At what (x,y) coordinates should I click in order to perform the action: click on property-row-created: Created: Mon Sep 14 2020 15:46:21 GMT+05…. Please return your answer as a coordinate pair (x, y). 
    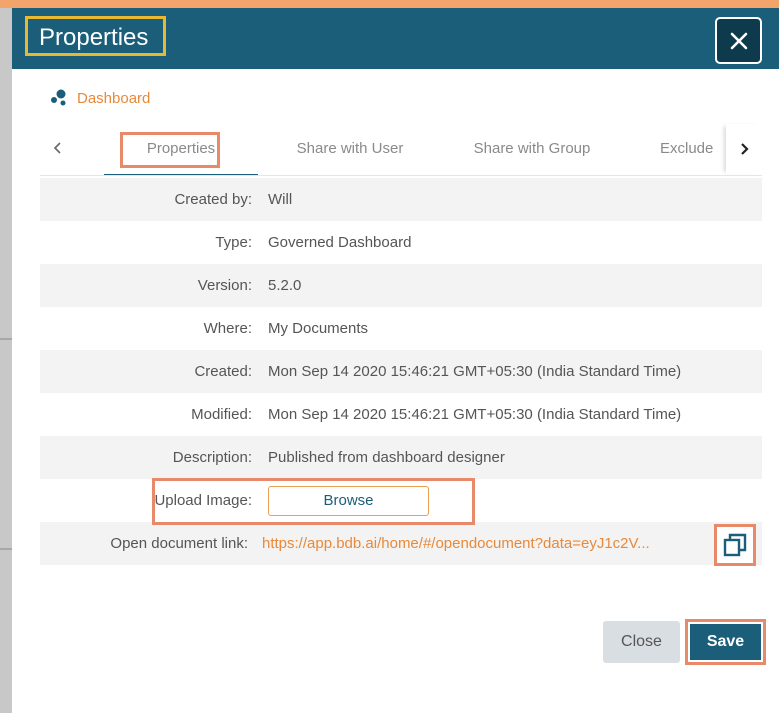
    Looking at the image, I should click on (401, 371).